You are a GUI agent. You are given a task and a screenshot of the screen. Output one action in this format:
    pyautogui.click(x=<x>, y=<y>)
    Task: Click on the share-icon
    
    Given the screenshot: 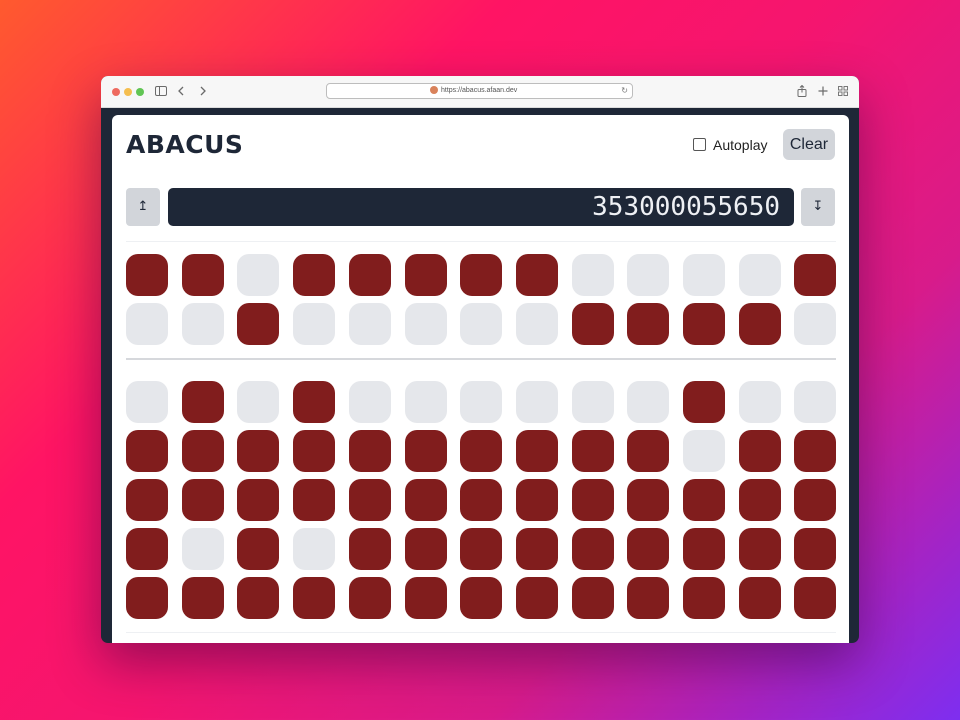 What is the action you would take?
    pyautogui.click(x=802, y=92)
    